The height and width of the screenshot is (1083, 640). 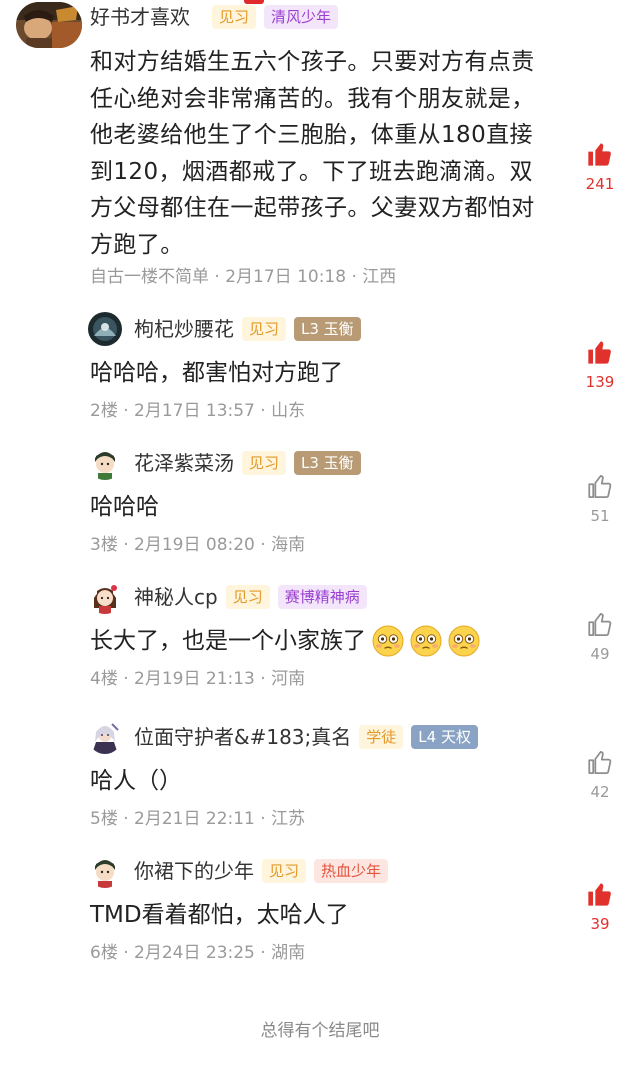 What do you see at coordinates (600, 654) in the screenshot?
I see `like-count: 49` at bounding box center [600, 654].